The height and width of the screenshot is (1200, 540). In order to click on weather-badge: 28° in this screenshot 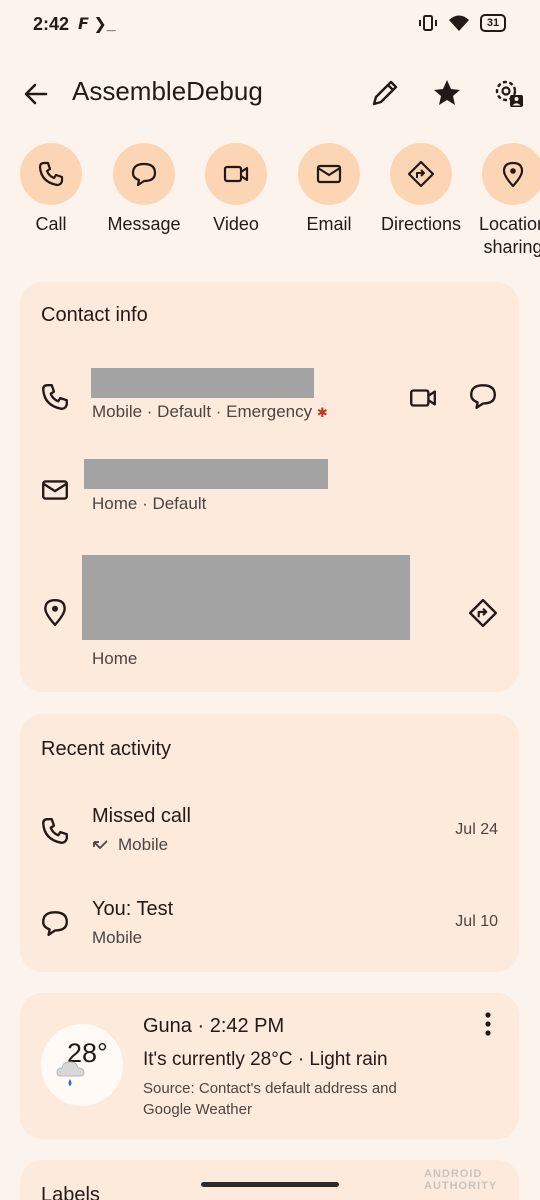, I will do `click(82, 1065)`.